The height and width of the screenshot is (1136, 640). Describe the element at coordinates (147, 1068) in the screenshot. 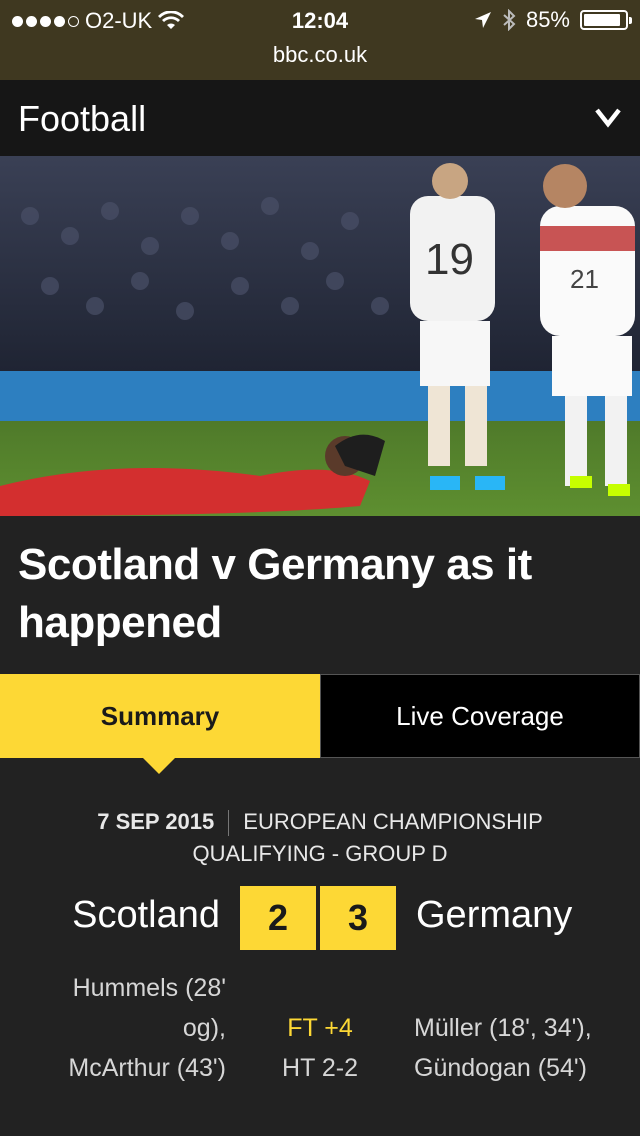

I see `home-scorer-line: McArthur (43')` at that location.